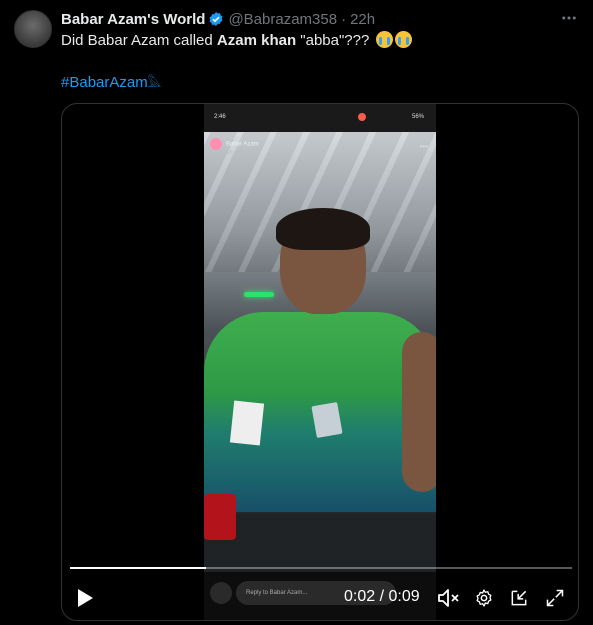 The height and width of the screenshot is (625, 593). Describe the element at coordinates (321, 568) in the screenshot. I see `video-progress-bar` at that location.